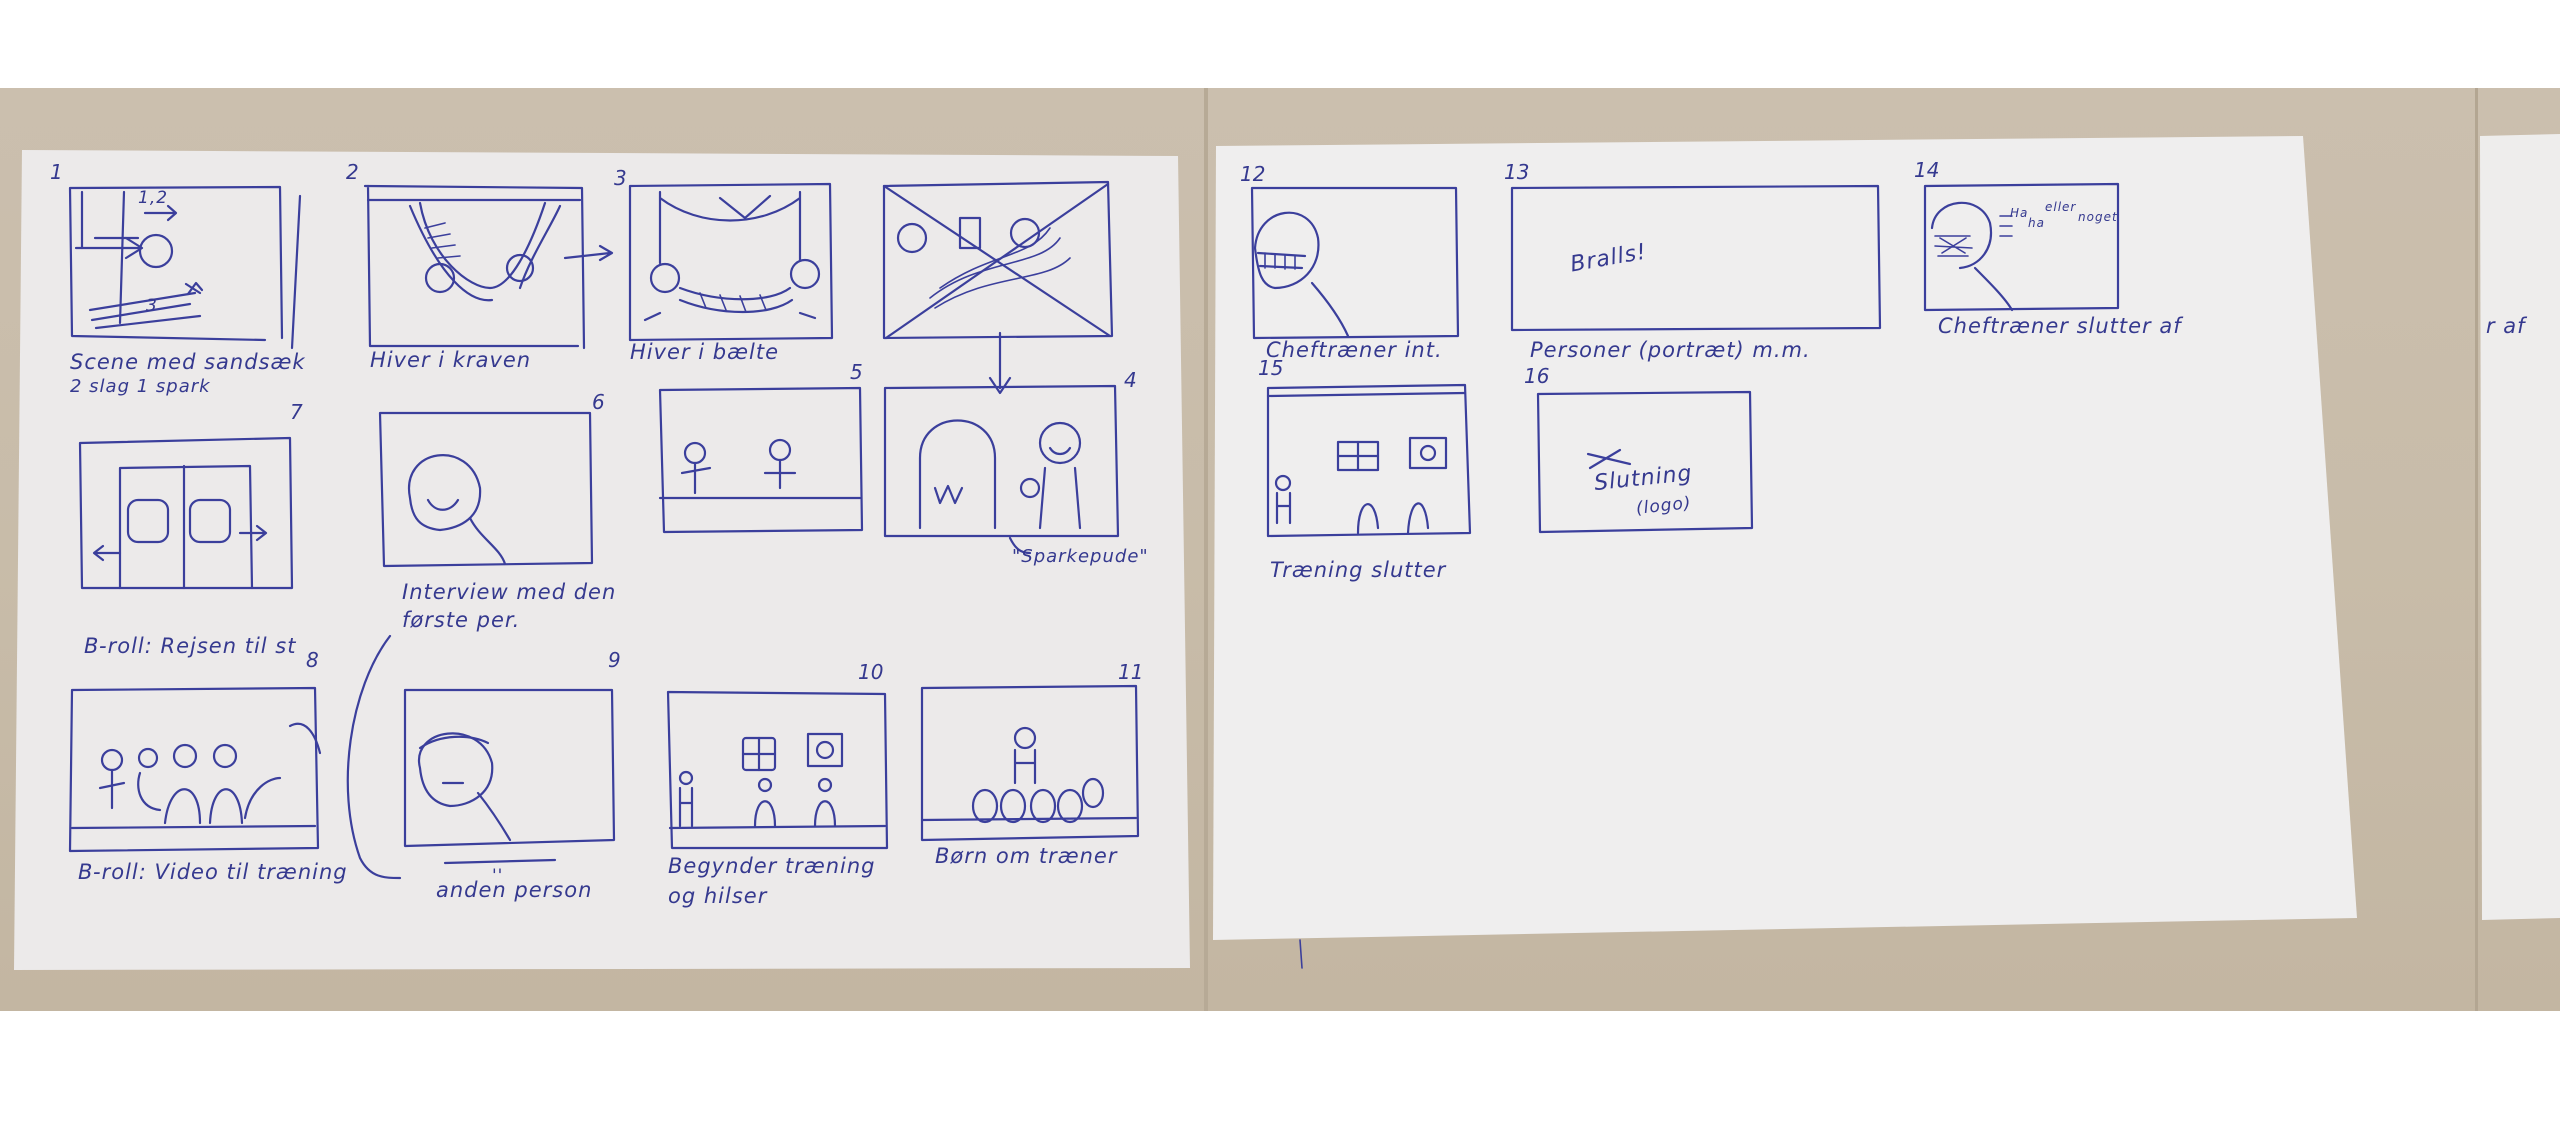 Image resolution: width=2560 pixels, height=1142 pixels. I want to click on panel-number: 11, so click(1131, 672).